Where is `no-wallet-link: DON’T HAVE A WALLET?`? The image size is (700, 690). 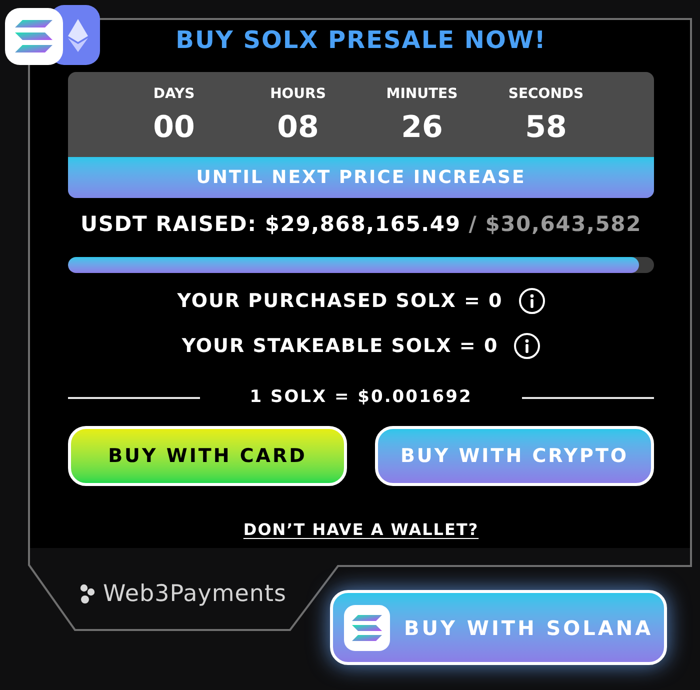
no-wallet-link: DON’T HAVE A WALLET? is located at coordinates (361, 530).